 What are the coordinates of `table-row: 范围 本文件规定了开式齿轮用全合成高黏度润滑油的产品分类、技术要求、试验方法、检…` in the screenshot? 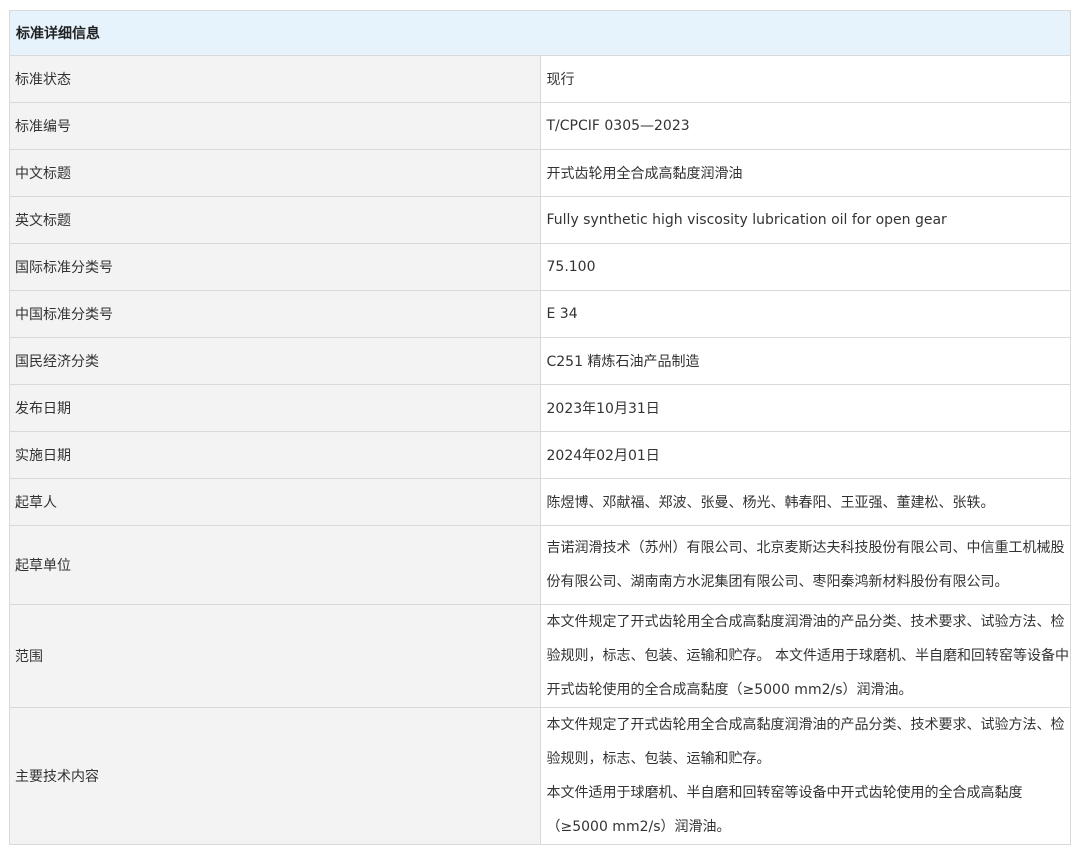 It's located at (540, 656).